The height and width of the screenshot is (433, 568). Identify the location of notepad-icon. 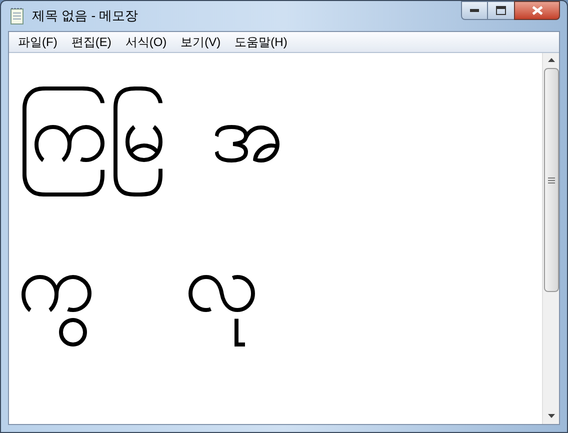
(17, 16).